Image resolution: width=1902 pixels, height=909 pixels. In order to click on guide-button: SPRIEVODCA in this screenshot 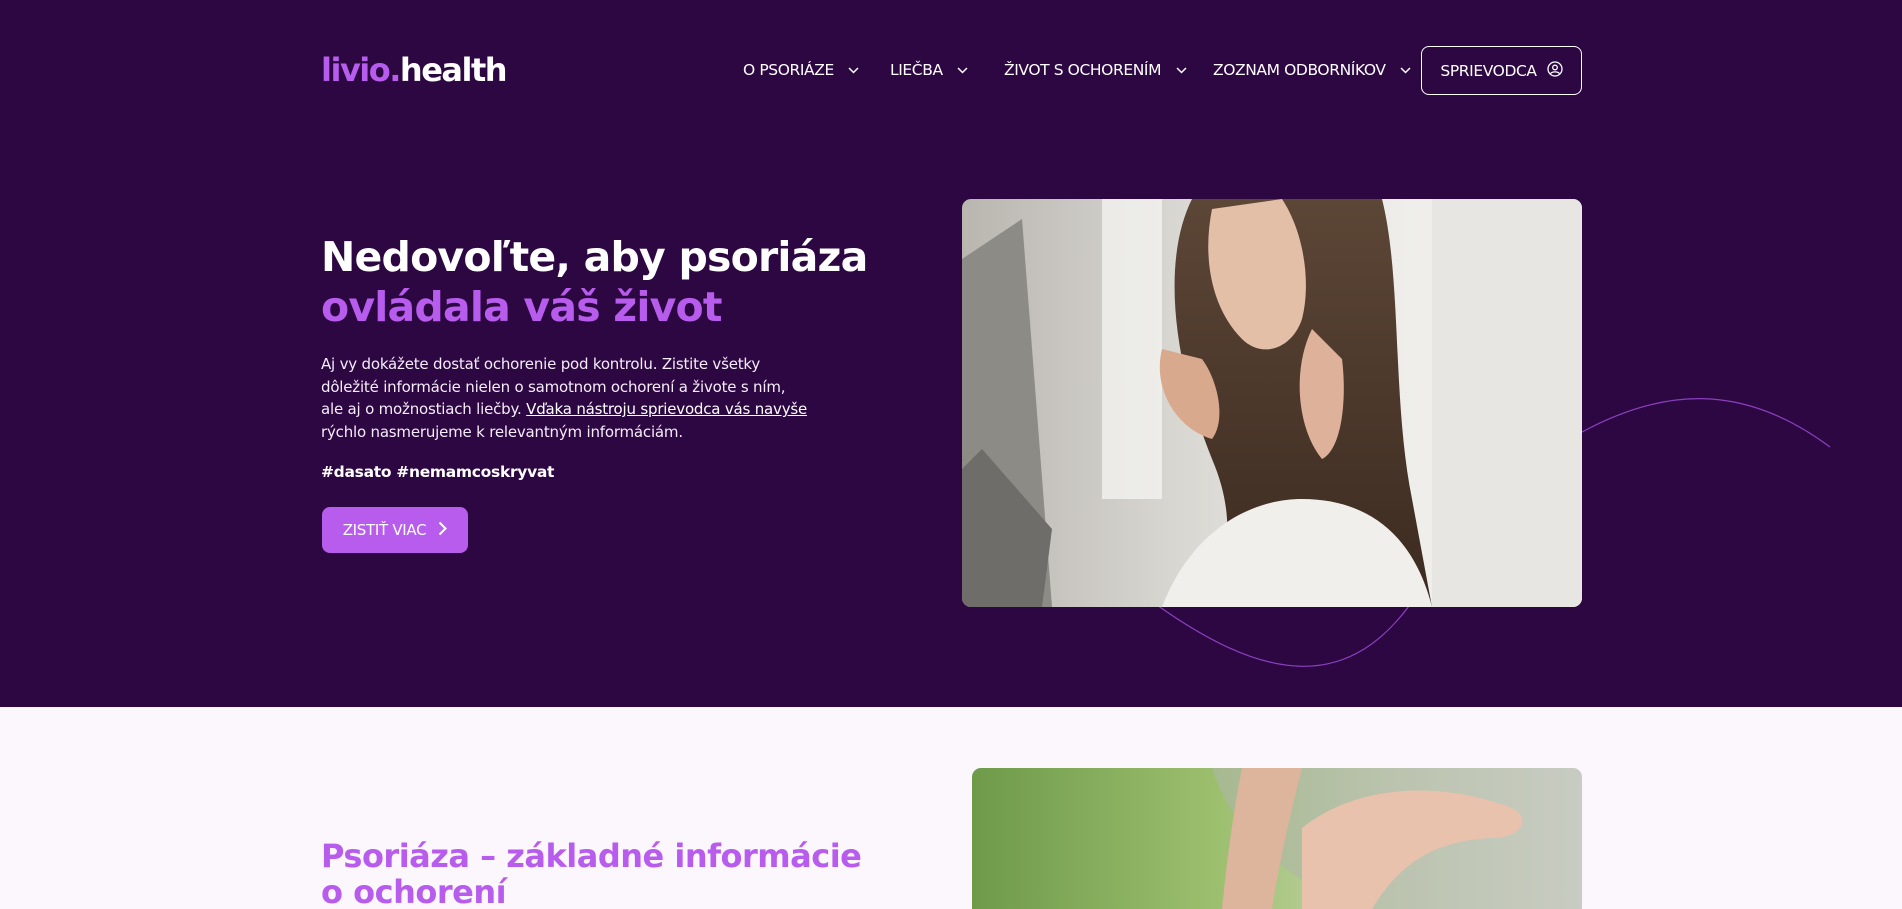, I will do `click(1501, 70)`.